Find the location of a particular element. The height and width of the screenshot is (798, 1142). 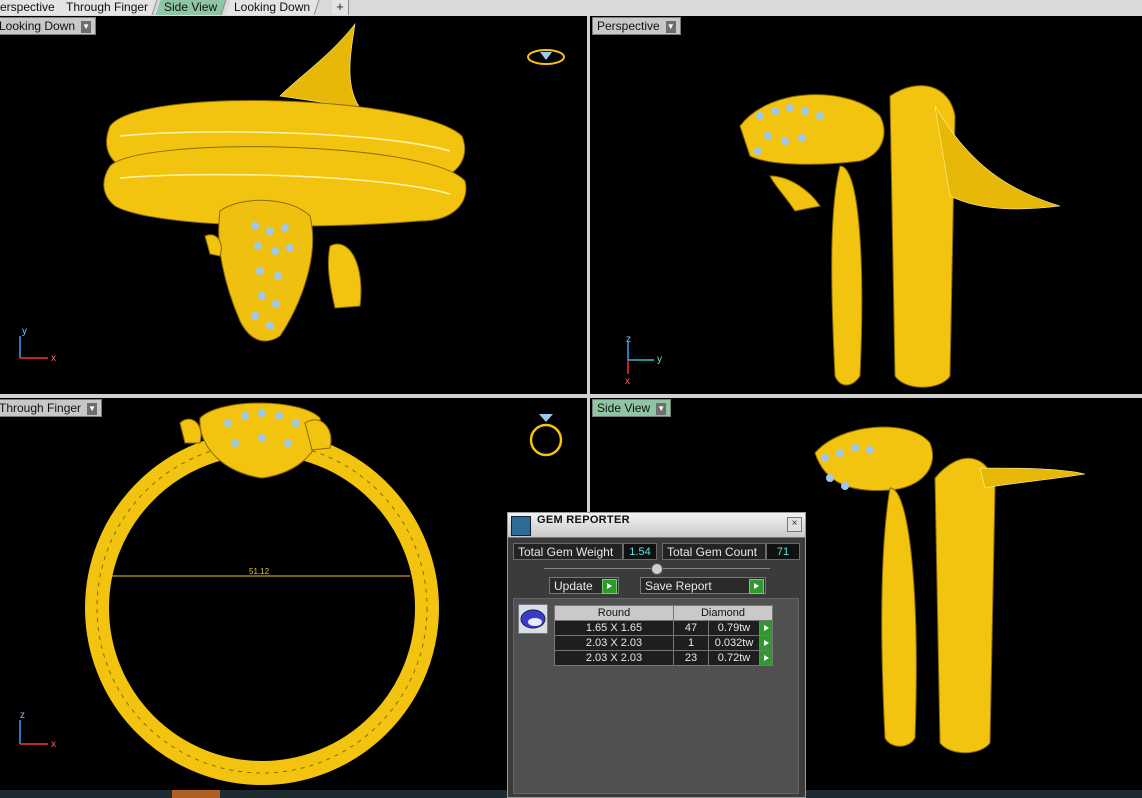

gem-count: 47 is located at coordinates (691, 628).